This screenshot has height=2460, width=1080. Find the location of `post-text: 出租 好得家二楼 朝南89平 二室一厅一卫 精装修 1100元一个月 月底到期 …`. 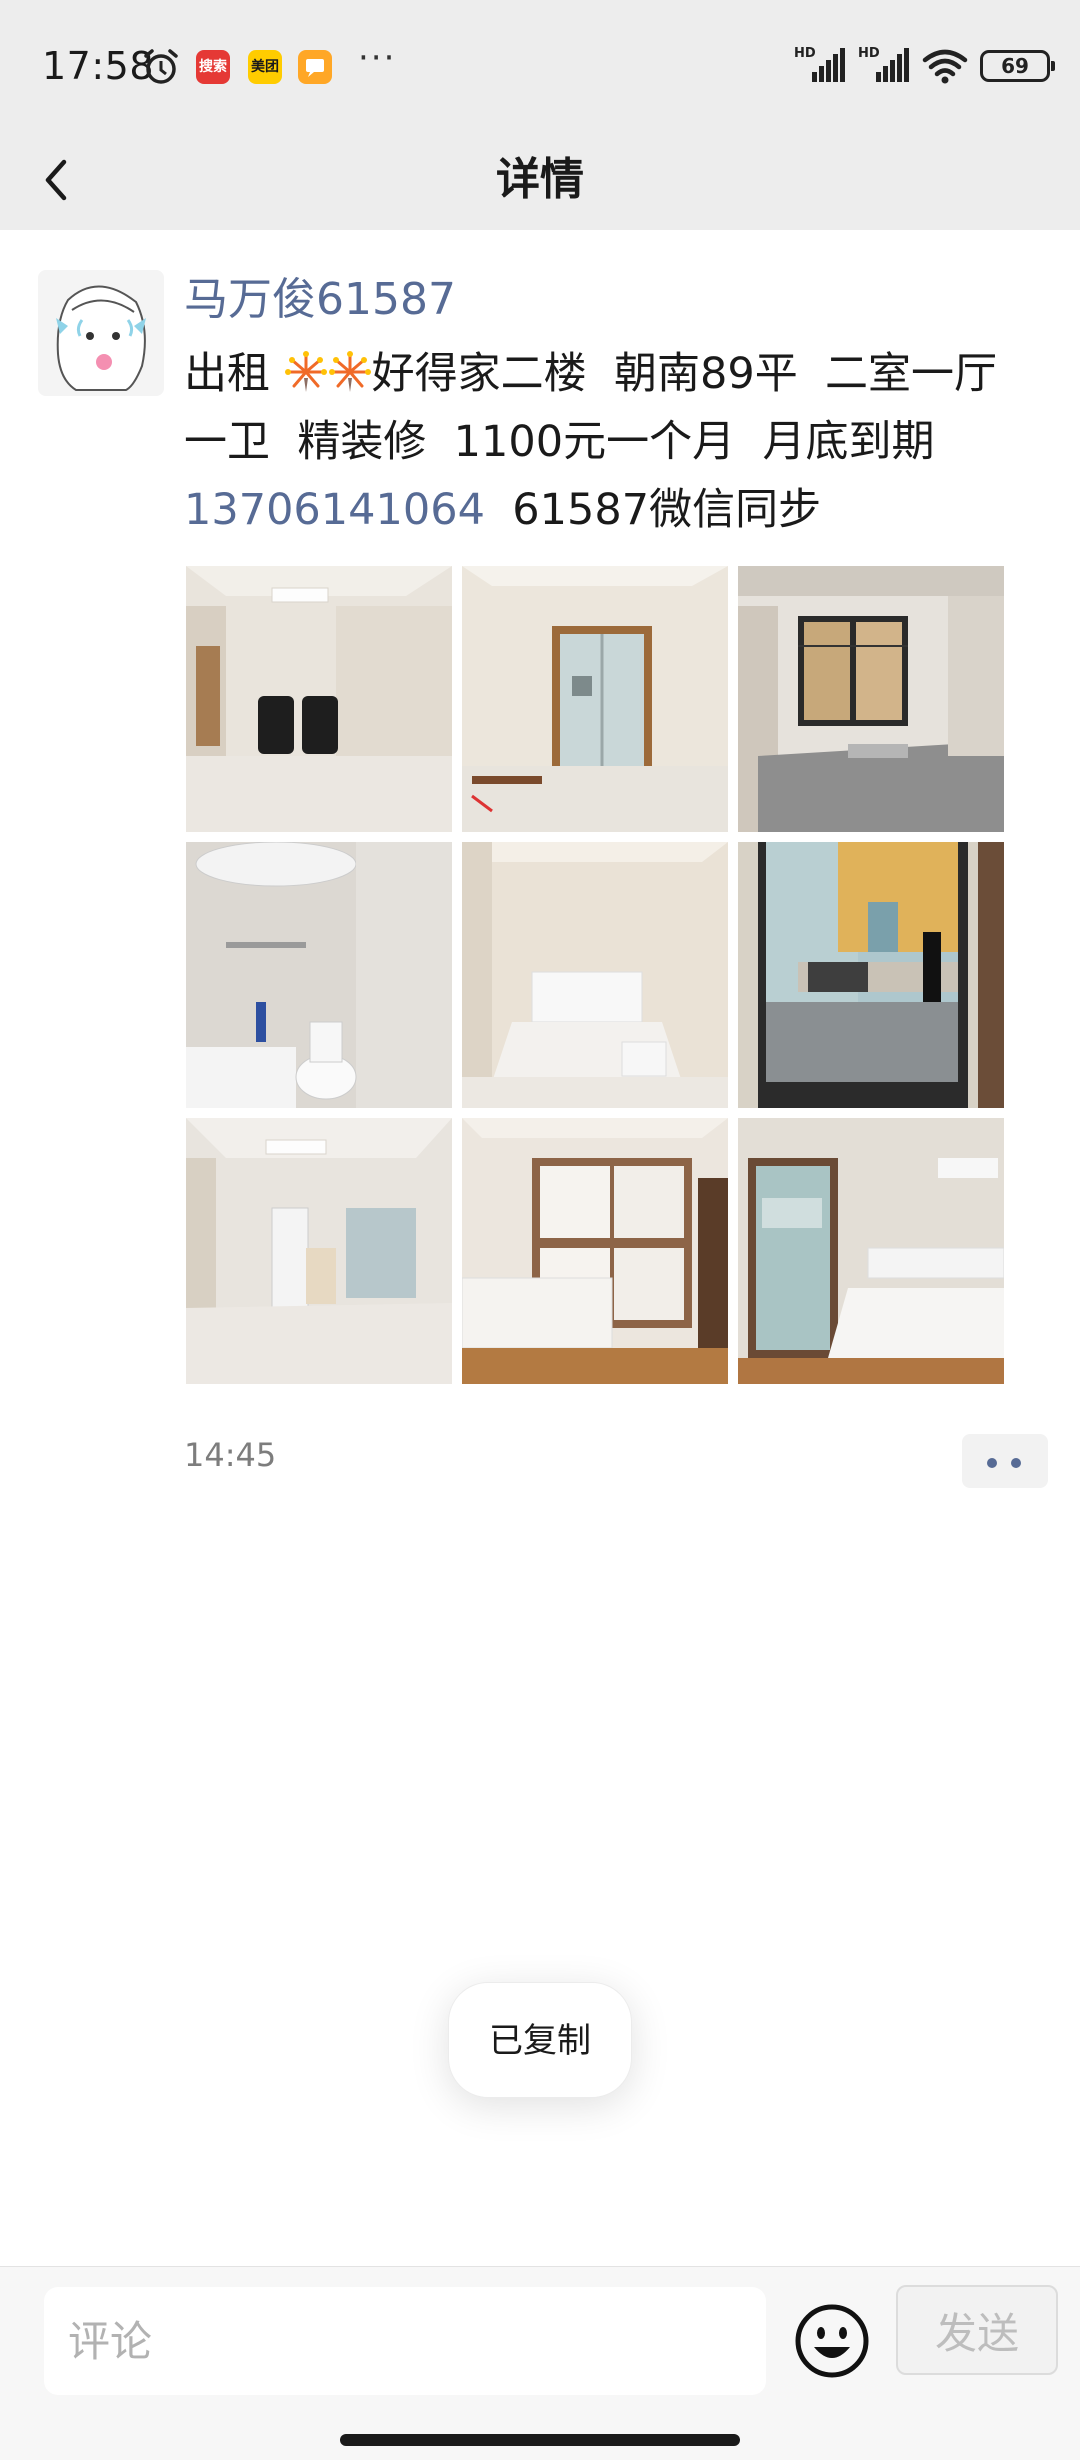

post-text: 出租 好得家二楼 朝南89平 二室一厅一卫 精装修 1100元一个月 月底到期 … is located at coordinates (609, 442).